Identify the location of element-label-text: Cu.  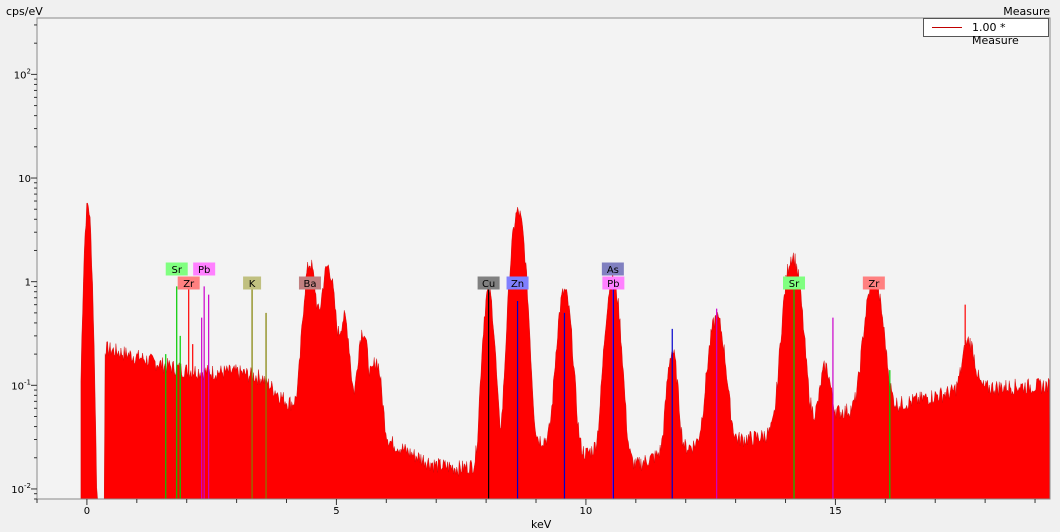
(488, 284).